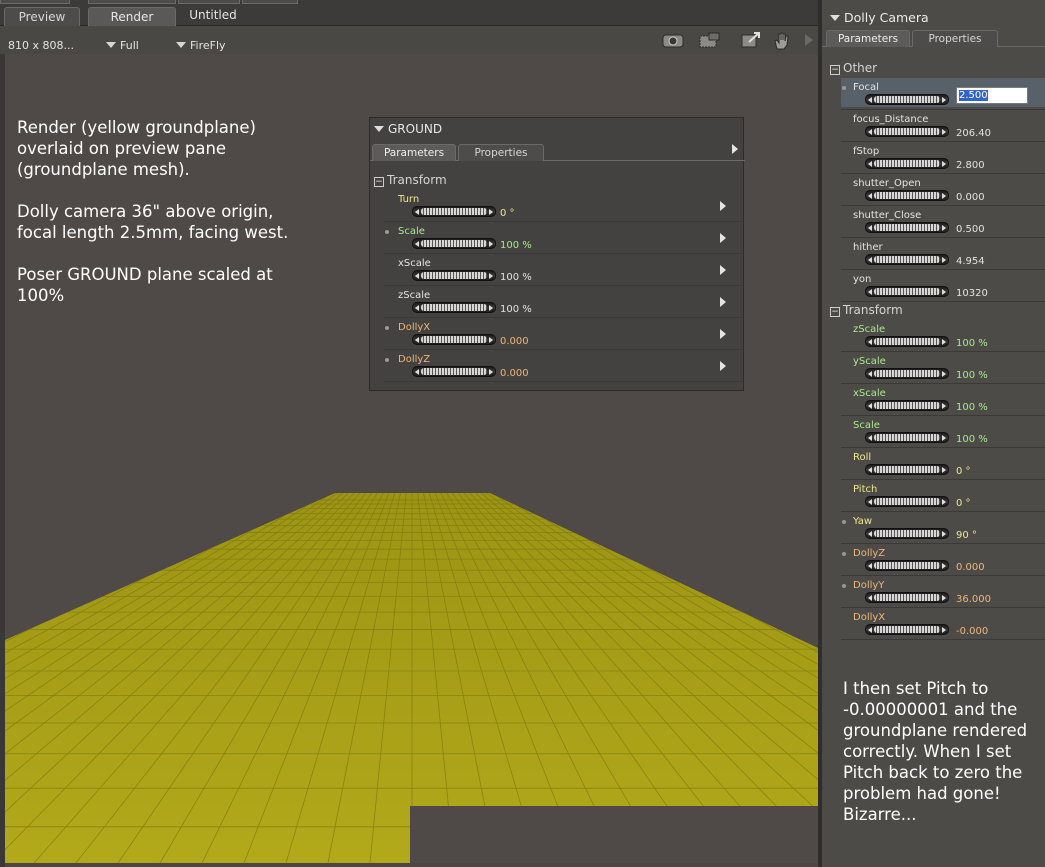 This screenshot has height=867, width=1045. I want to click on group-other: − Other, so click(853, 68).